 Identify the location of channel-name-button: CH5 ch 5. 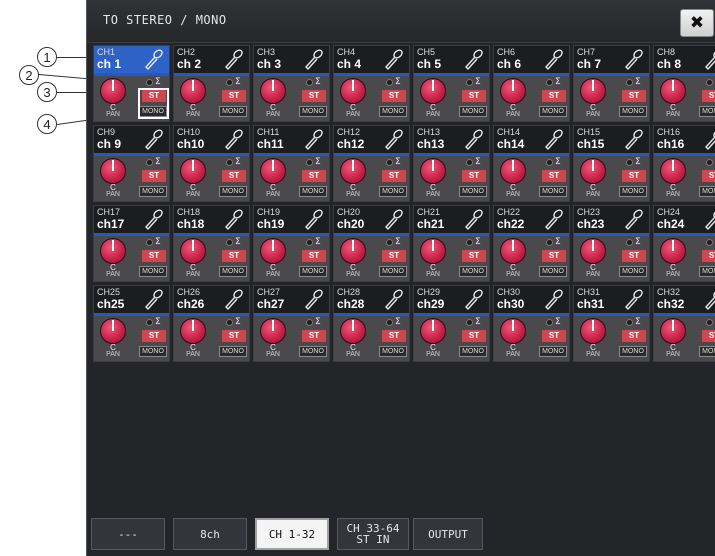
(451, 59).